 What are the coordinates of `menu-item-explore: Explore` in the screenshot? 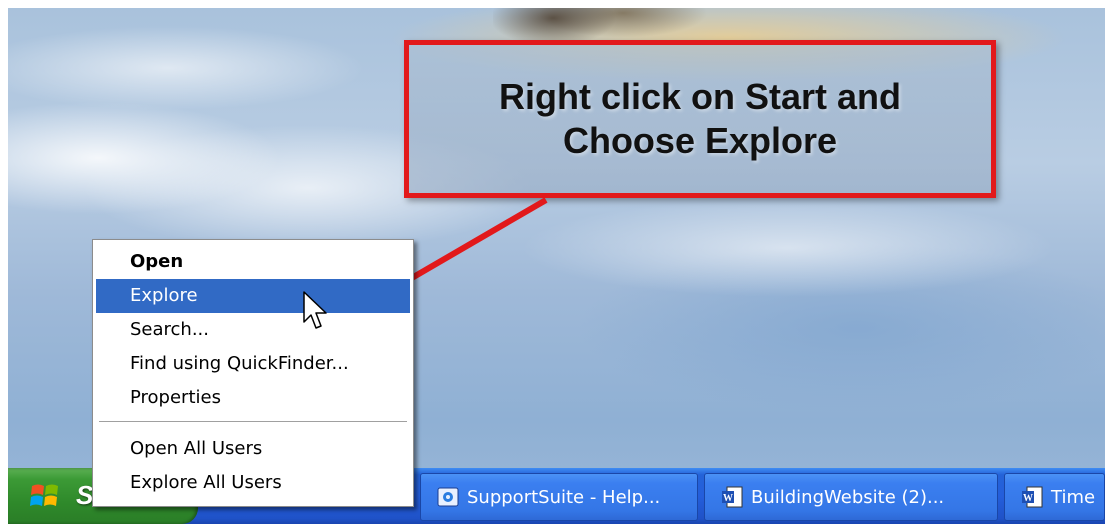 It's located at (253, 296).